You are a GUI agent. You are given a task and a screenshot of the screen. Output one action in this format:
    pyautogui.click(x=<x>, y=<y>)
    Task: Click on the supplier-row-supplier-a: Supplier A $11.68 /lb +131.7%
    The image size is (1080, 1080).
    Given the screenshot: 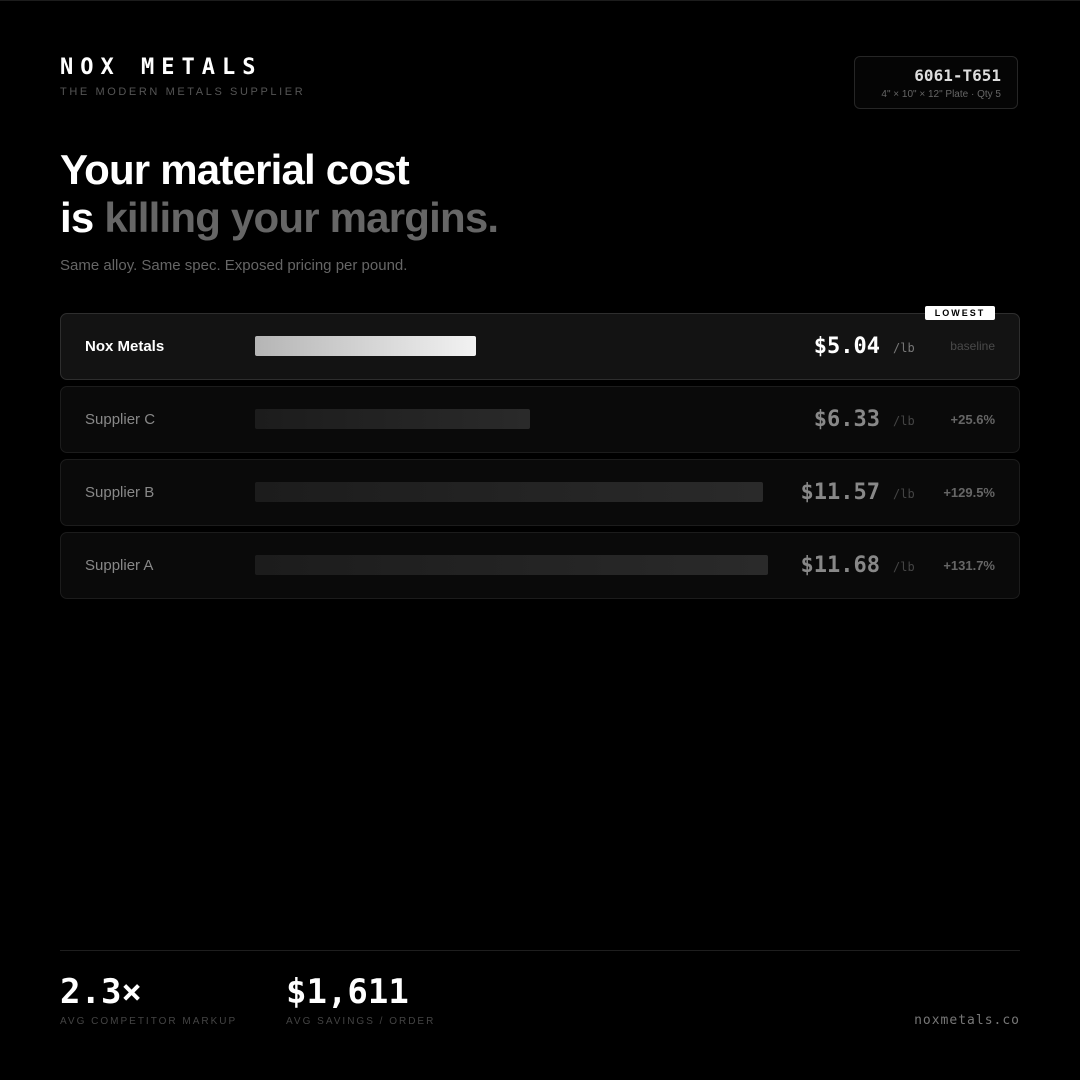 What is the action you would take?
    pyautogui.click(x=540, y=565)
    